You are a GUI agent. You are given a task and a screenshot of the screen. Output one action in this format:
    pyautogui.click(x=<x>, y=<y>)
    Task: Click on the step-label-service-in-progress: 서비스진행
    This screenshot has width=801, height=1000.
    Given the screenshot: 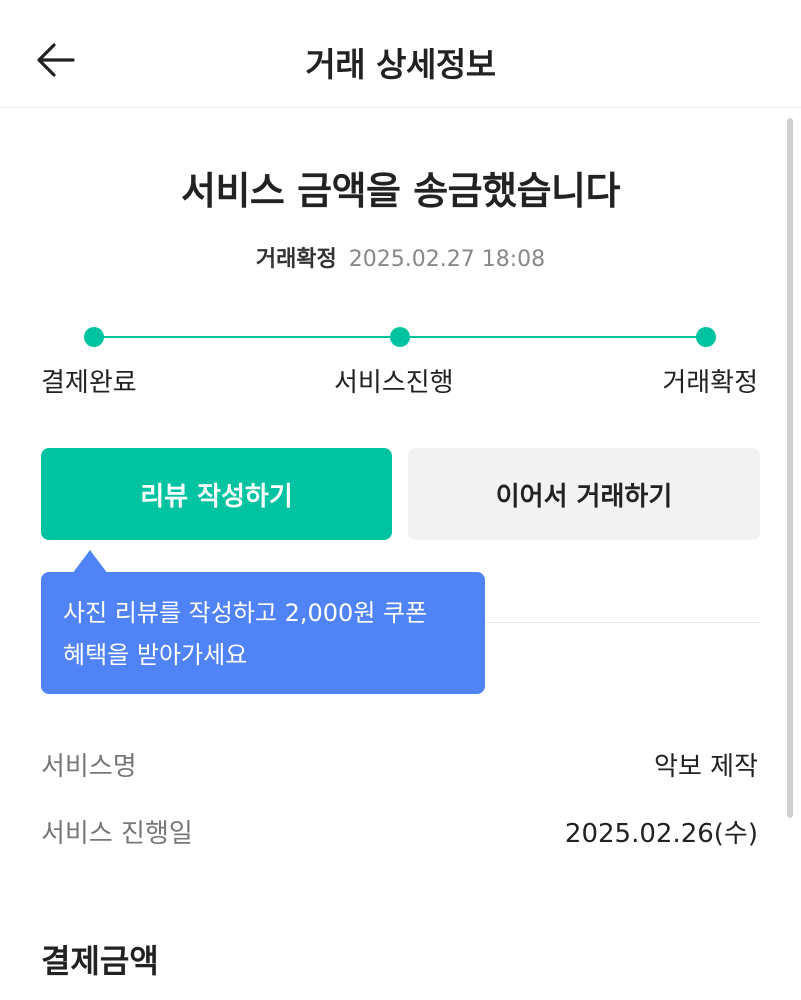 What is the action you would take?
    pyautogui.click(x=394, y=383)
    